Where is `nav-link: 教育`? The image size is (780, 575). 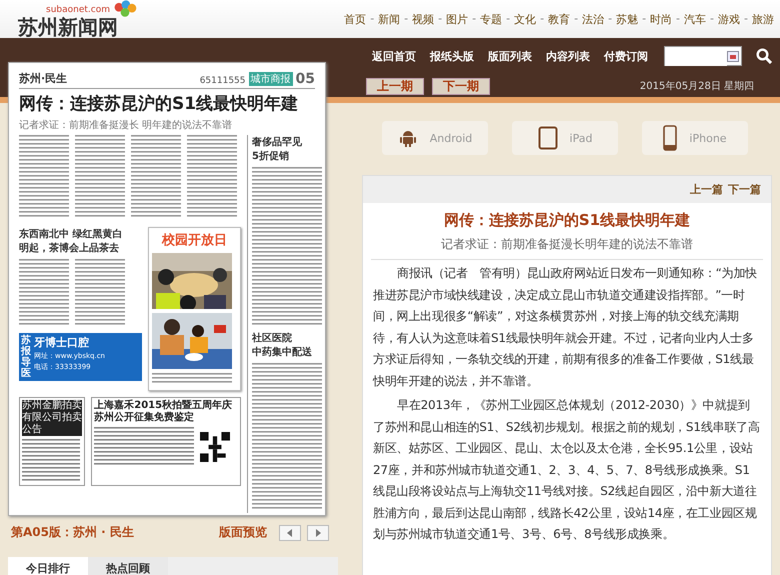 nav-link: 教育 is located at coordinates (559, 19).